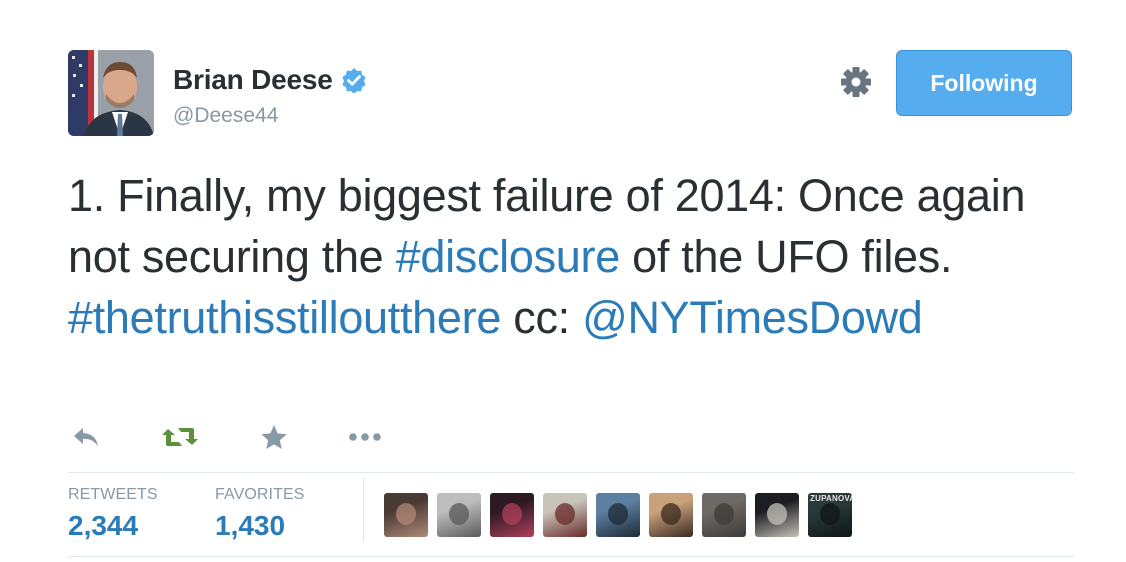  I want to click on favoriter-avatar-9: ZUPANOVA, so click(830, 515).